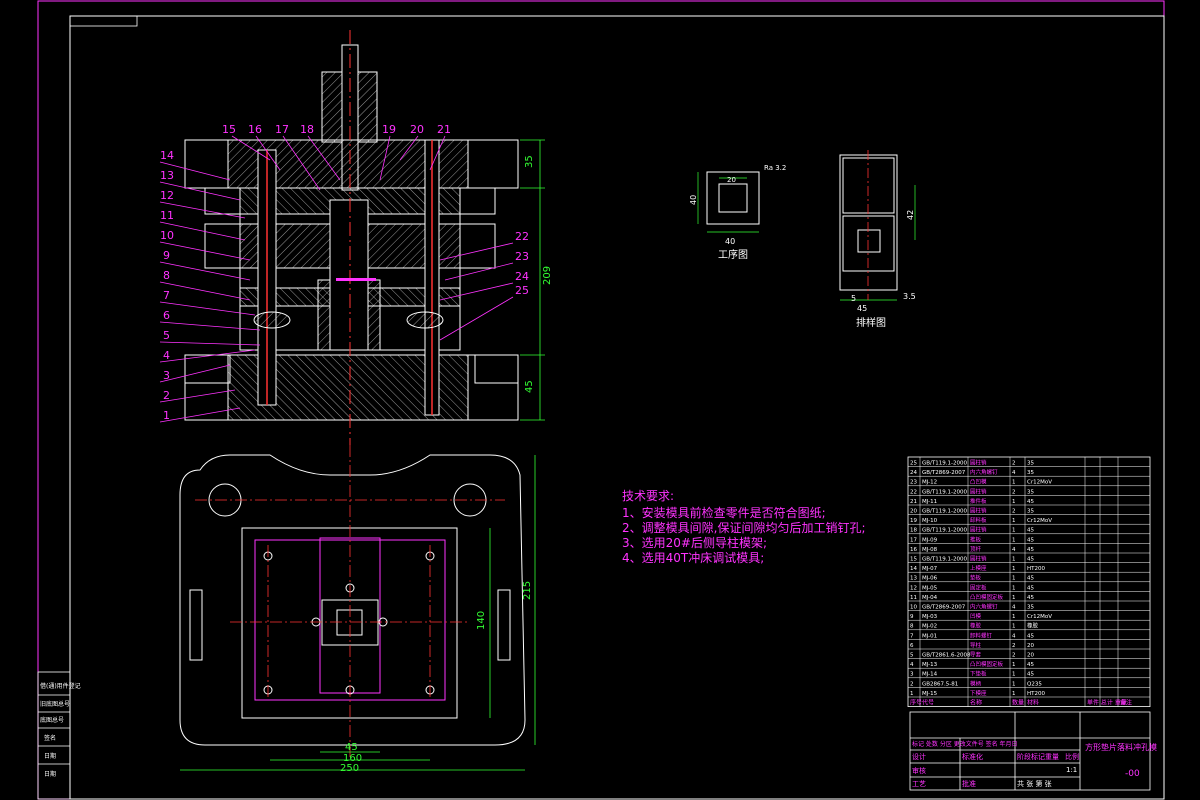 Image resolution: width=1200 pixels, height=800 pixels. Describe the element at coordinates (912, 665) in the screenshot. I see `bom-cell-no: 4` at that location.